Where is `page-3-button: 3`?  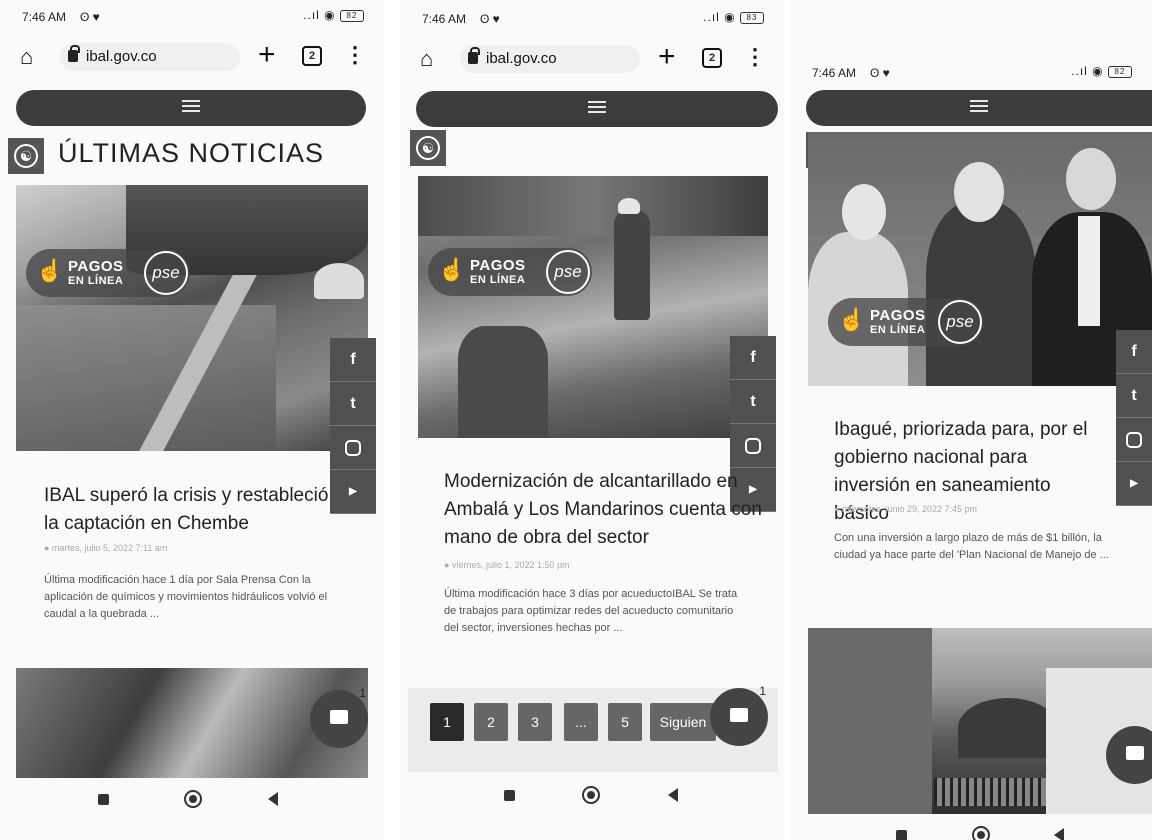 page-3-button: 3 is located at coordinates (535, 722).